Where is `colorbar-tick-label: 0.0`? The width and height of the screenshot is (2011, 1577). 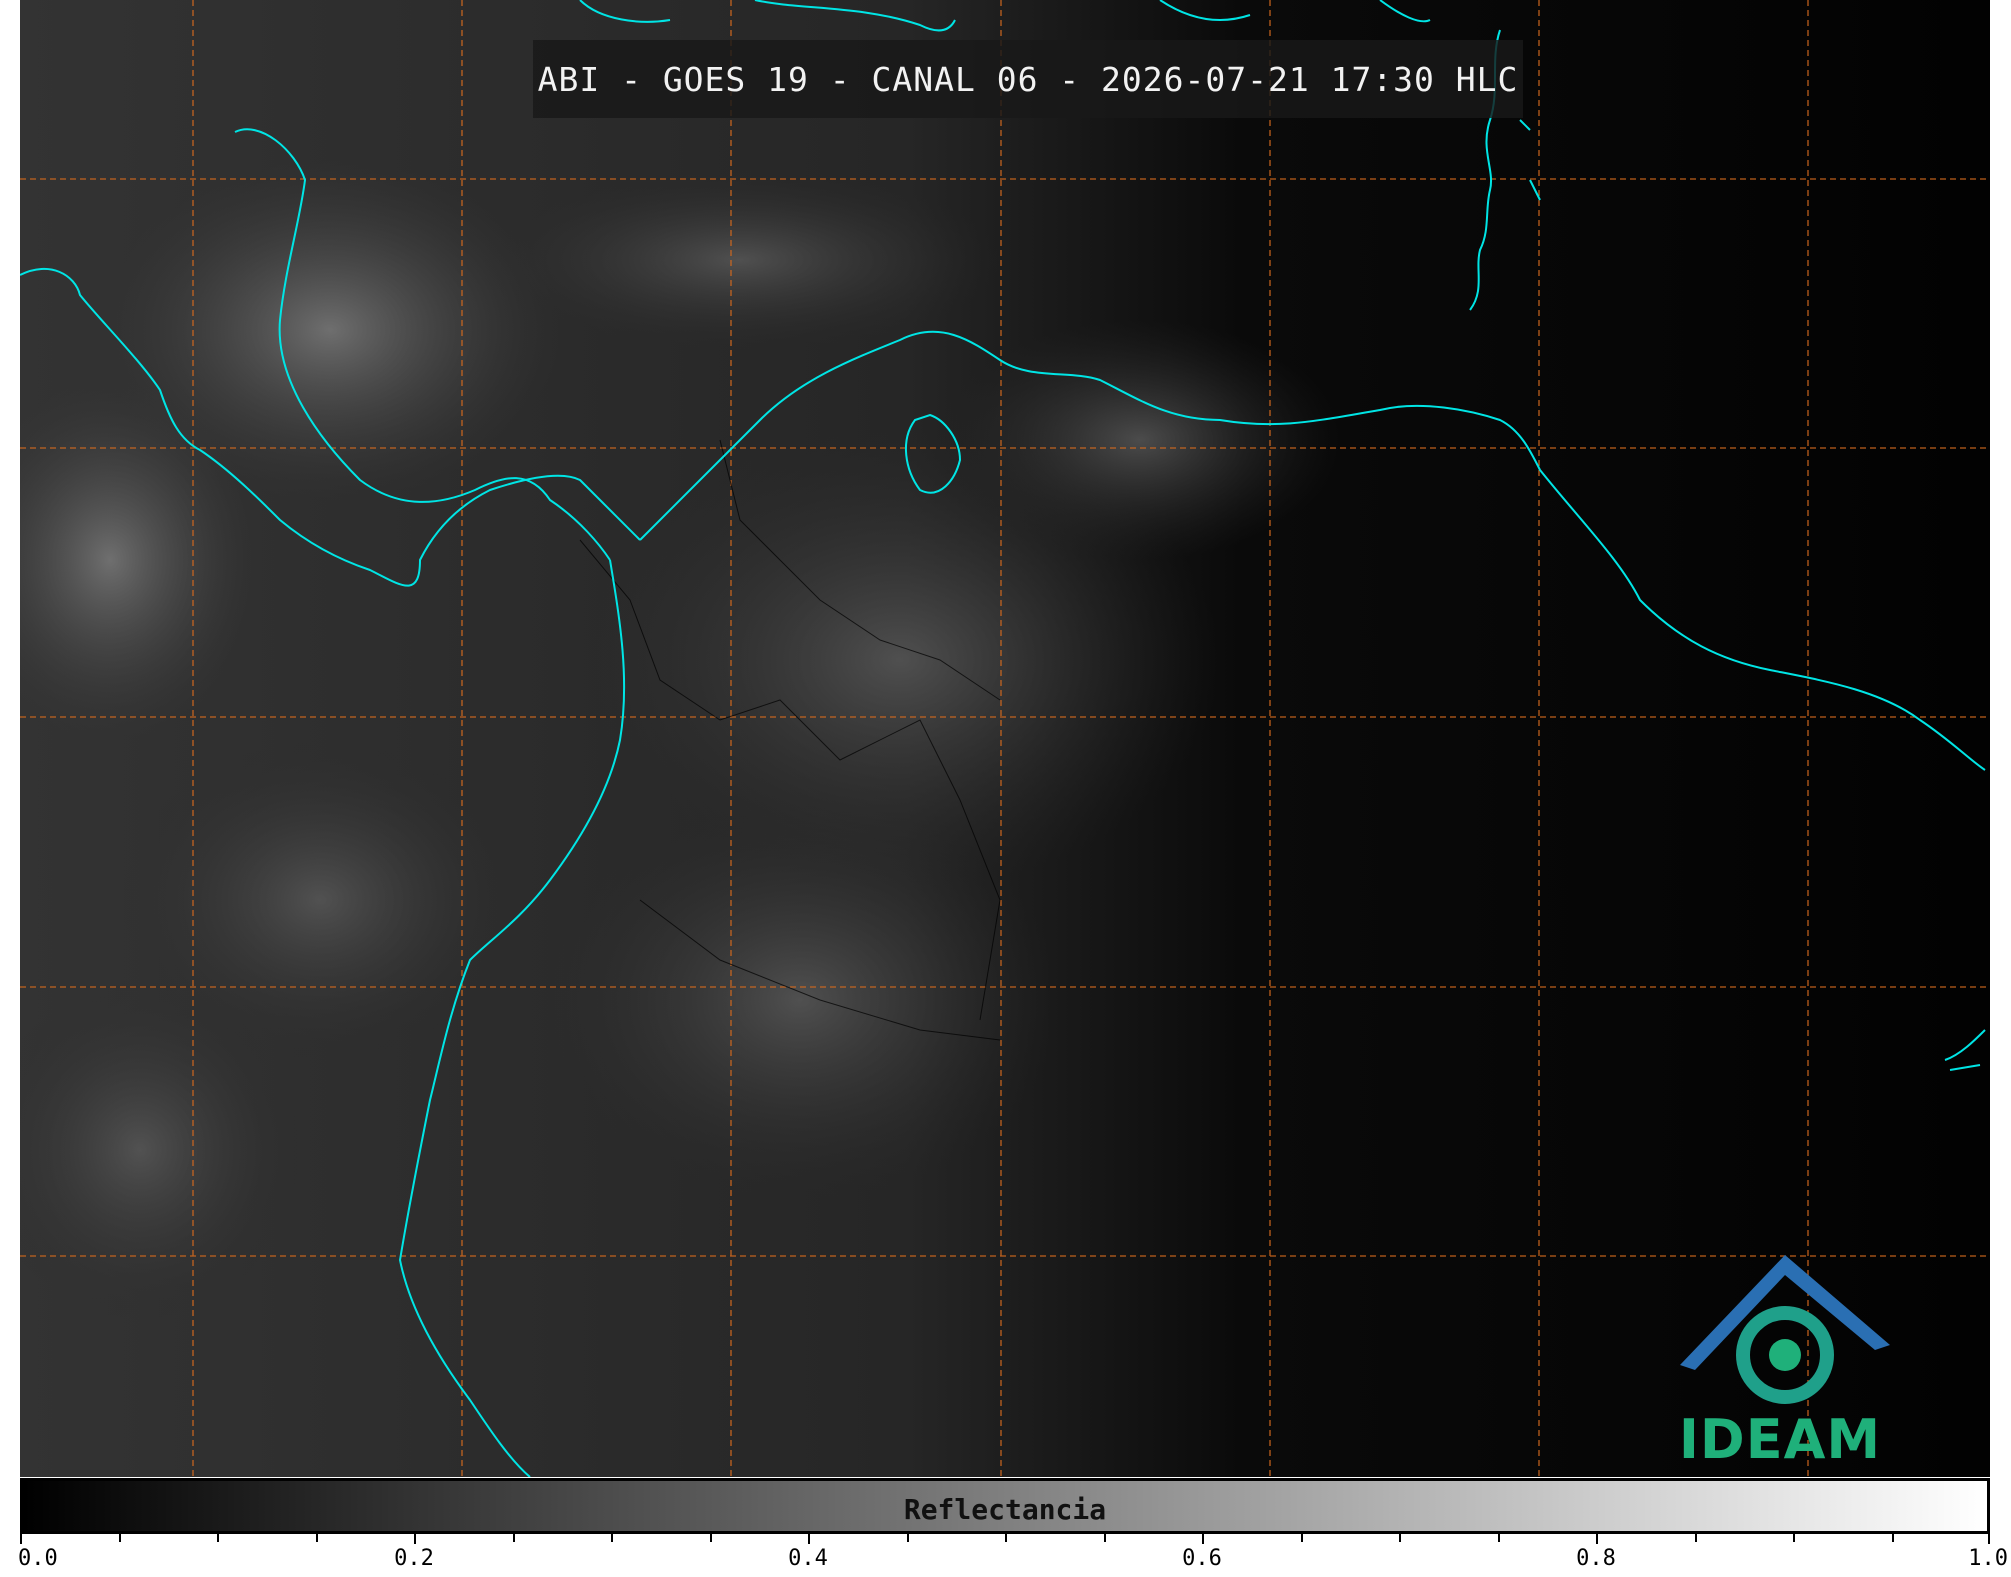 colorbar-tick-label: 0.0 is located at coordinates (38, 1558).